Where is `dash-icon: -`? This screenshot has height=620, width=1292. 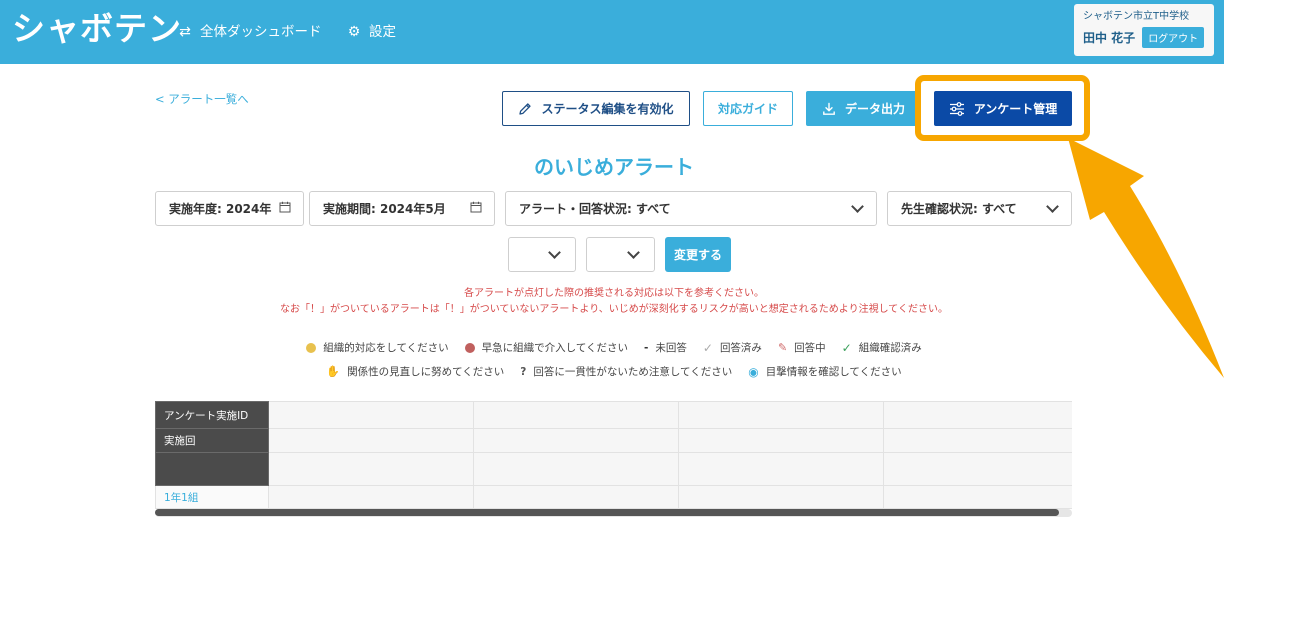 dash-icon: - is located at coordinates (646, 348).